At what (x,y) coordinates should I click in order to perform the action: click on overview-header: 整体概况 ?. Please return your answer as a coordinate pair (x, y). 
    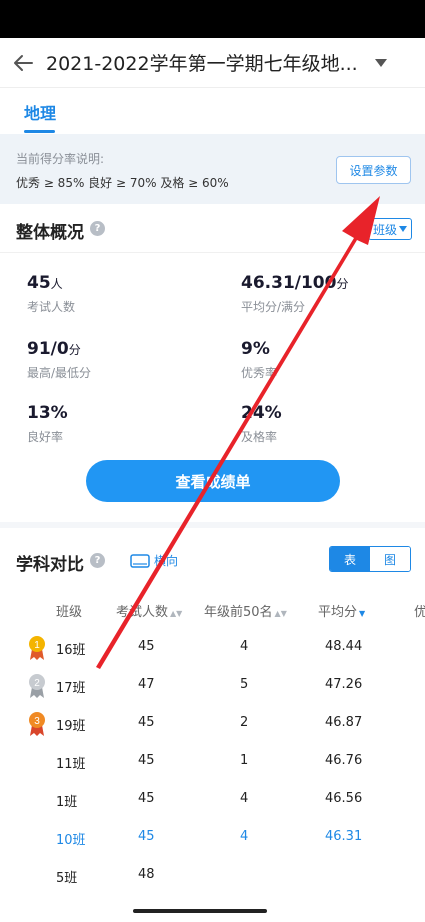
    Looking at the image, I should click on (212, 228).